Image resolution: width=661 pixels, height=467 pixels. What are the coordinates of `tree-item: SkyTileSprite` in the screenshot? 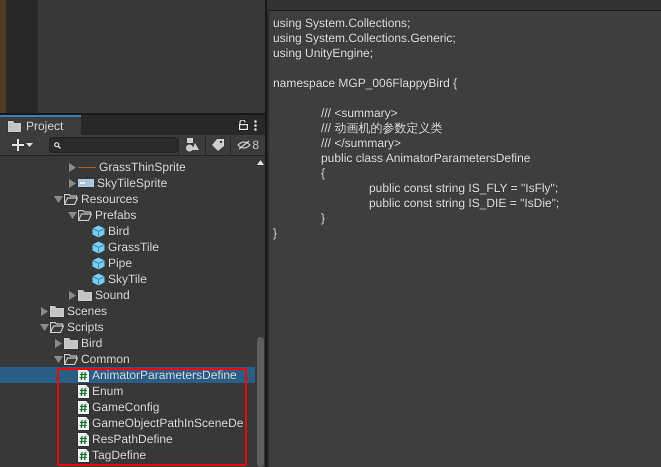 It's located at (127, 183).